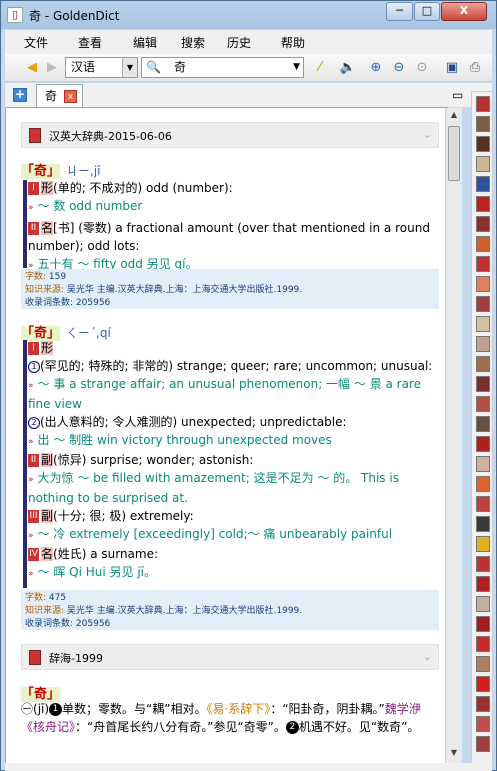 This screenshot has height=771, width=497. I want to click on maximize-button: □, so click(427, 11).